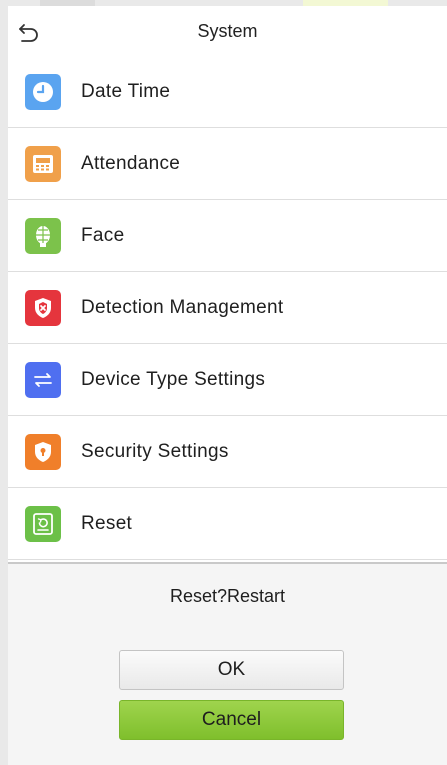 The image size is (447, 765). What do you see at coordinates (107, 523) in the screenshot?
I see `menu-item-label: Reset` at bounding box center [107, 523].